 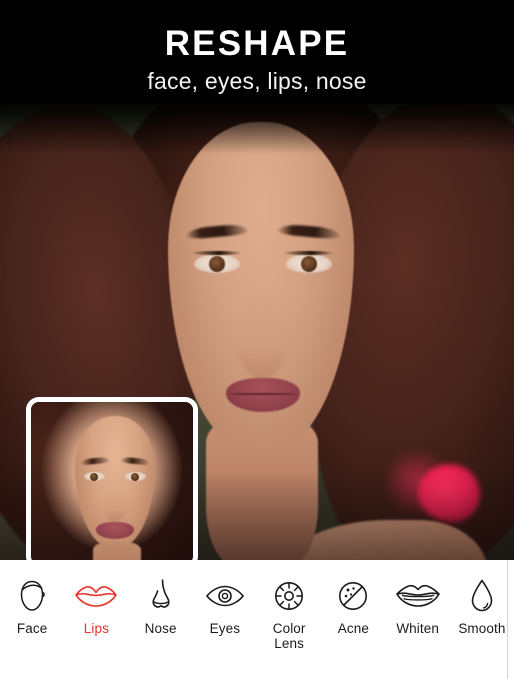 I want to click on tool-color-lens: Color Lens, so click(x=289, y=613).